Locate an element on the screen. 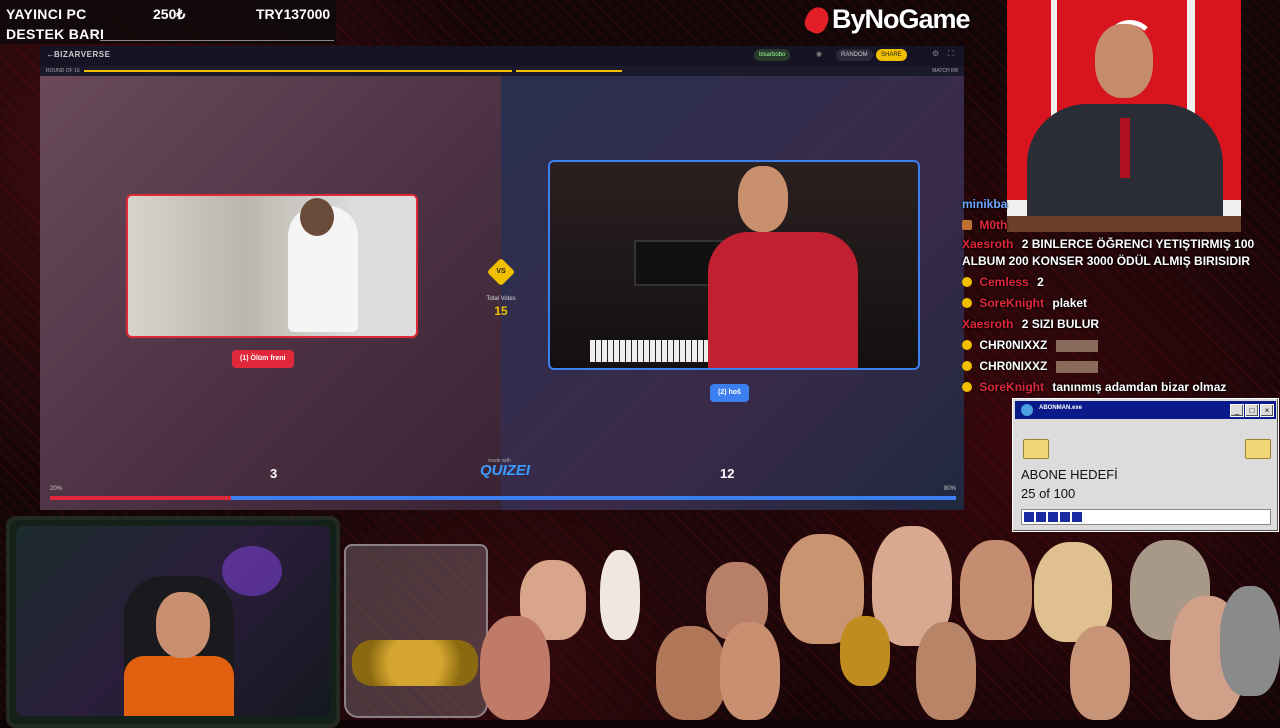 The height and width of the screenshot is (728, 1280). coins is located at coordinates (415, 663).